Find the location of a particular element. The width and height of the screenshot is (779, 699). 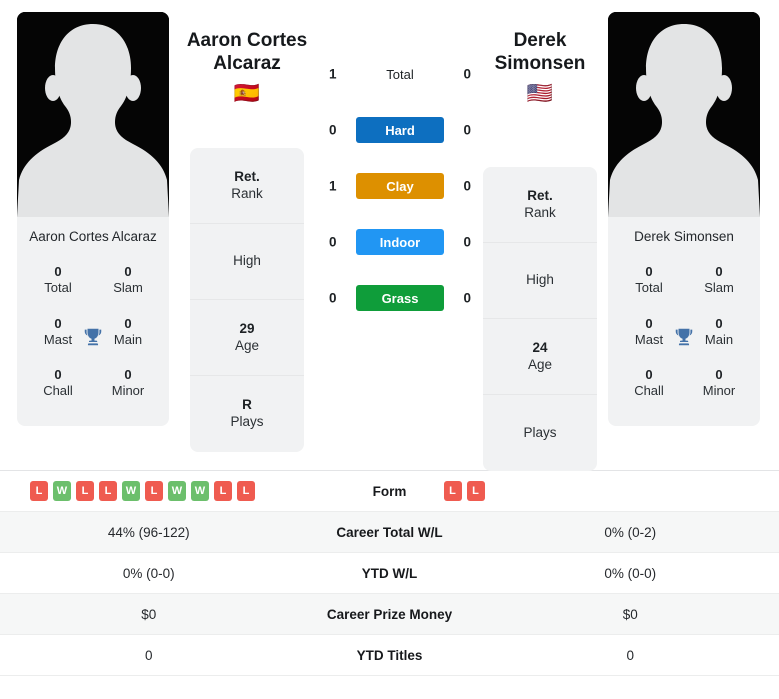

stat-label: YTD W/L is located at coordinates (389, 573).